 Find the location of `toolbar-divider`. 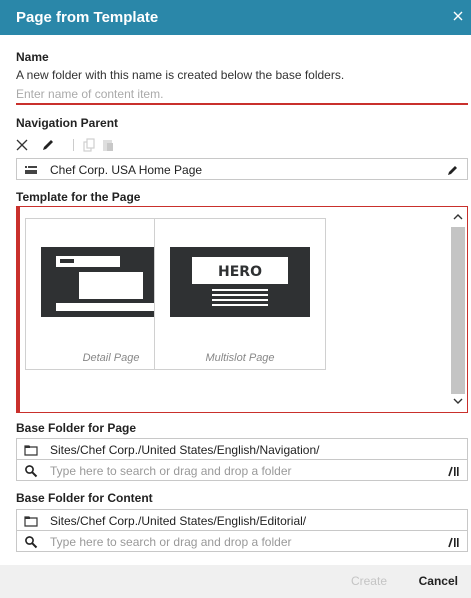

toolbar-divider is located at coordinates (73, 145).